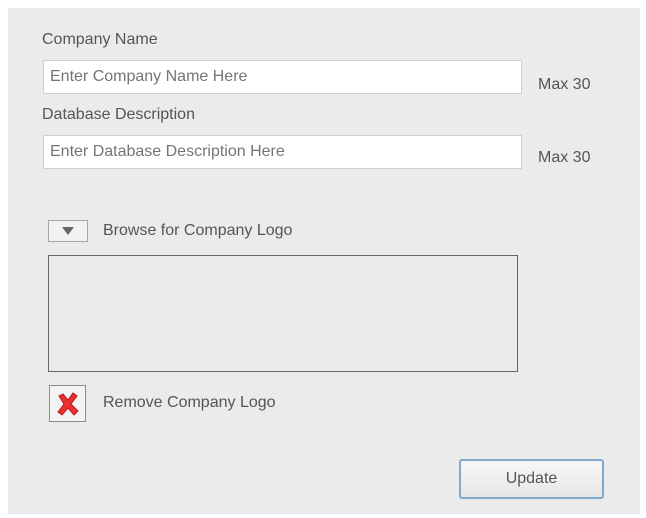 The image size is (646, 518). I want to click on browse-logo-button, so click(68, 231).